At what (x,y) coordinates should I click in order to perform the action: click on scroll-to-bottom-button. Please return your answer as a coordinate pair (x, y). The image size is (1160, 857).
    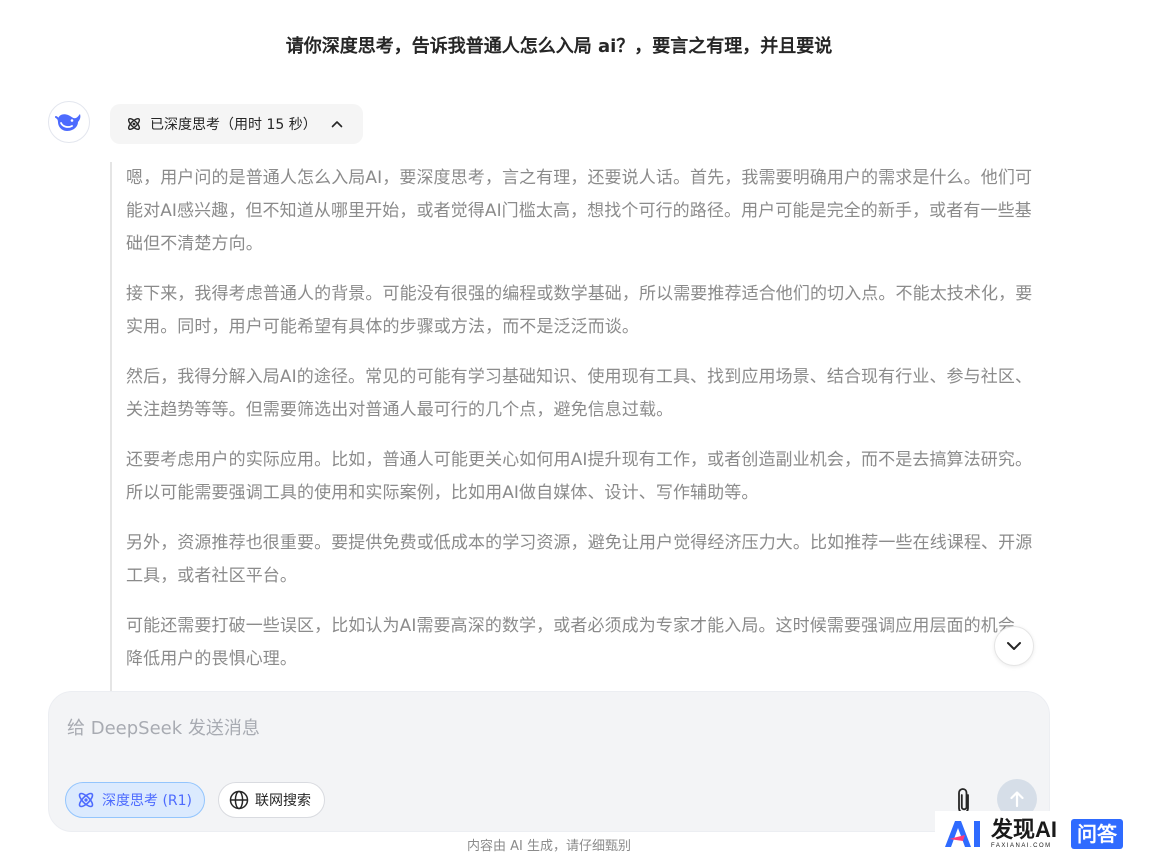
    Looking at the image, I should click on (1014, 646).